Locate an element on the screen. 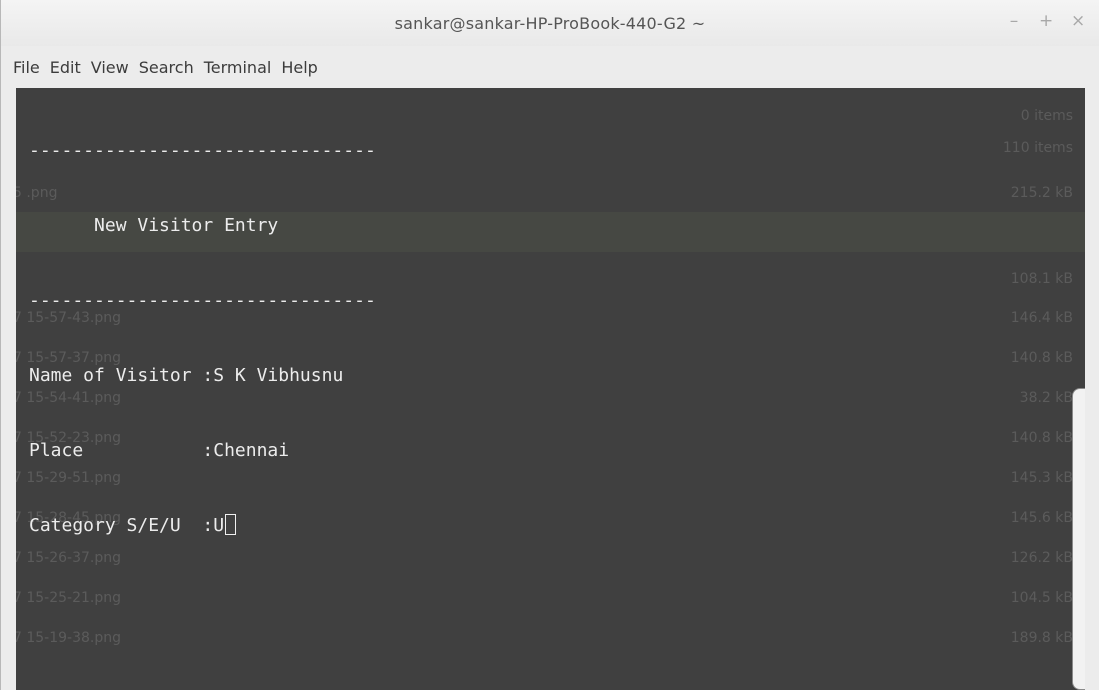 Image resolution: width=1099 pixels, height=690 pixels. menu-file: File is located at coordinates (26, 67).